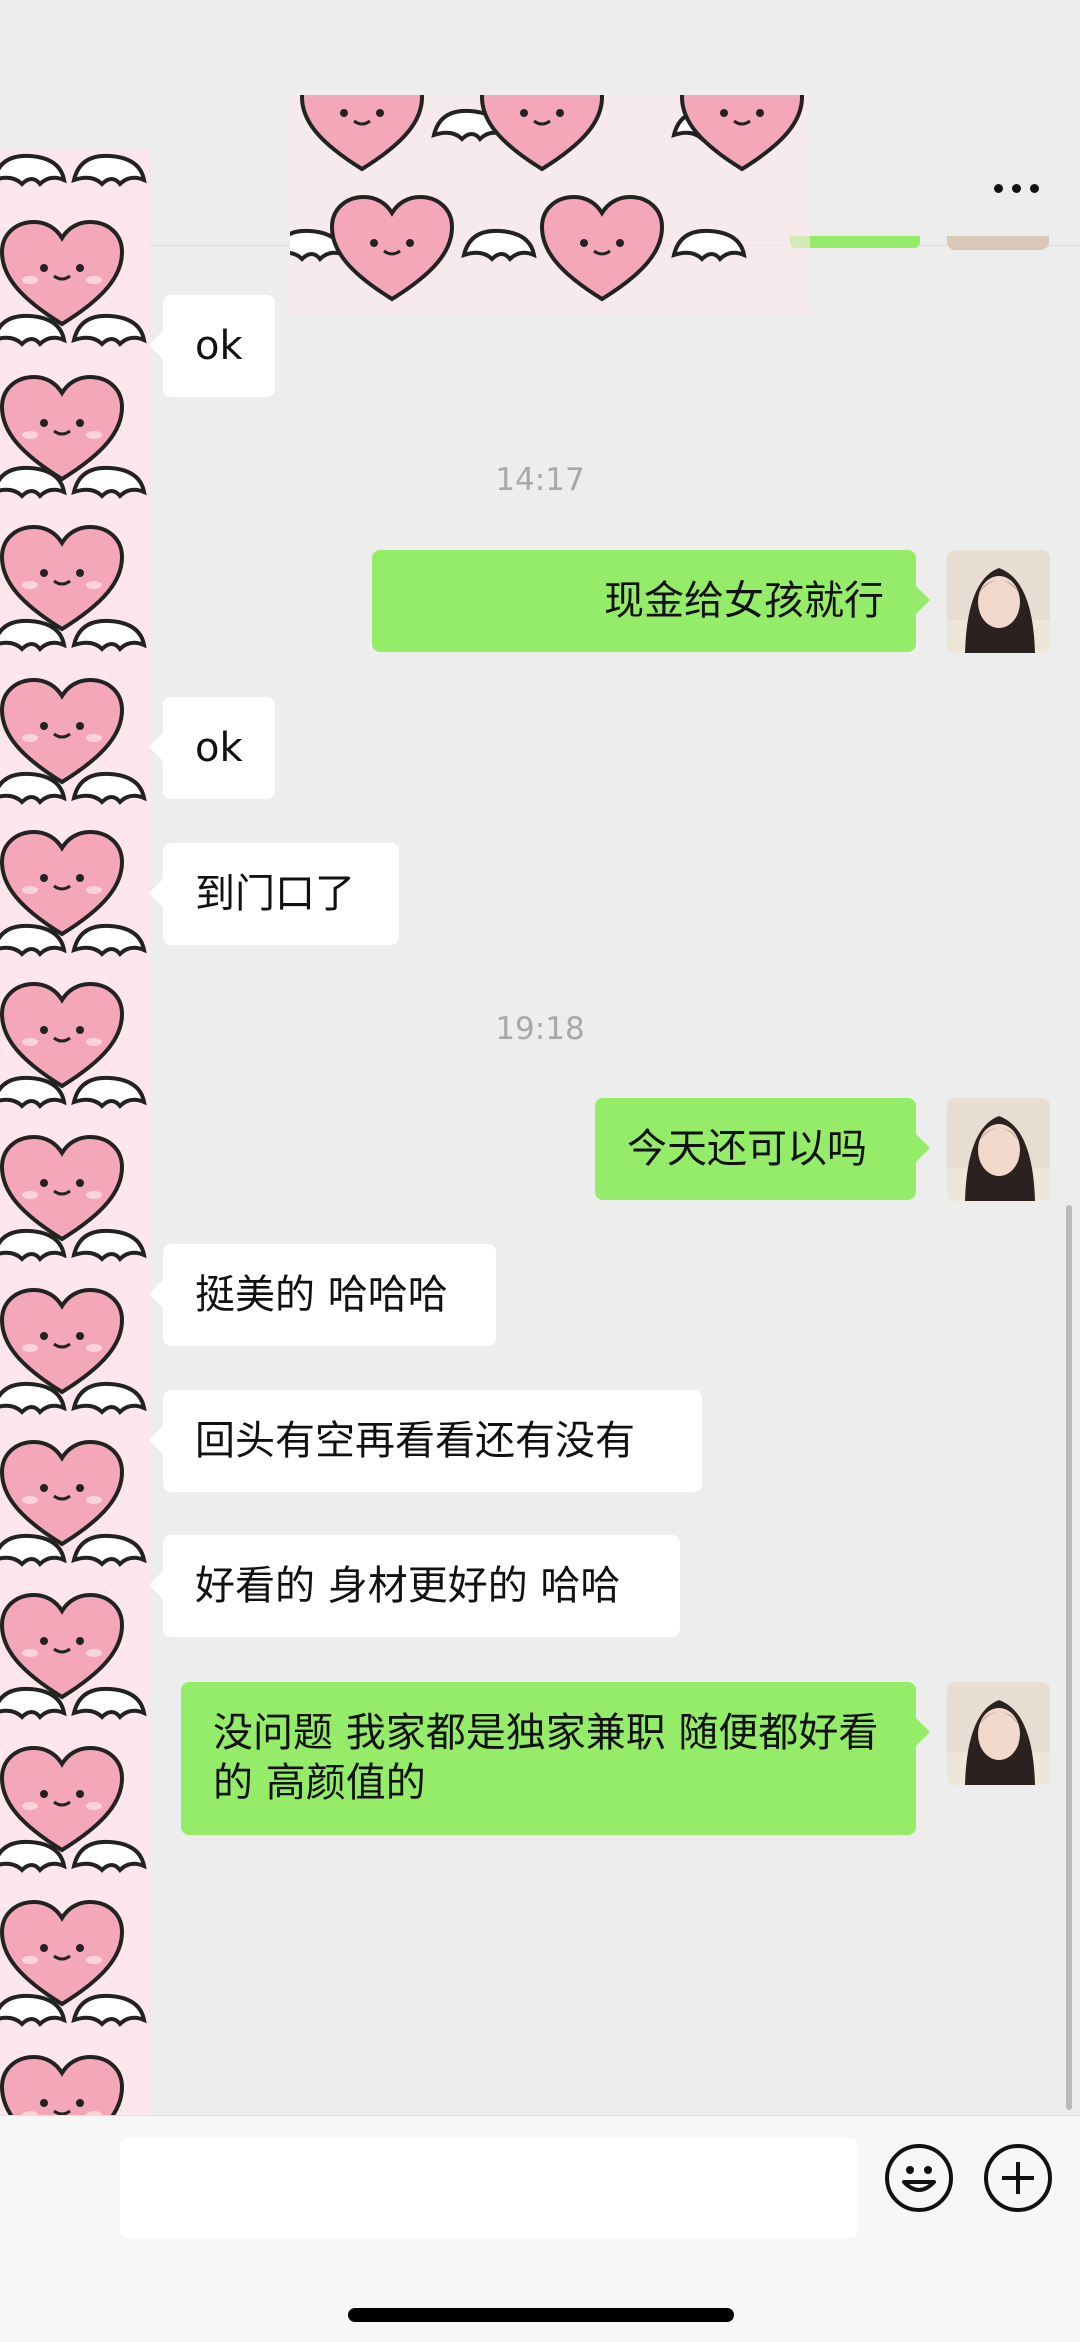 The image size is (1080, 2342). What do you see at coordinates (540, 1029) in the screenshot?
I see `timestamp: 19:18` at bounding box center [540, 1029].